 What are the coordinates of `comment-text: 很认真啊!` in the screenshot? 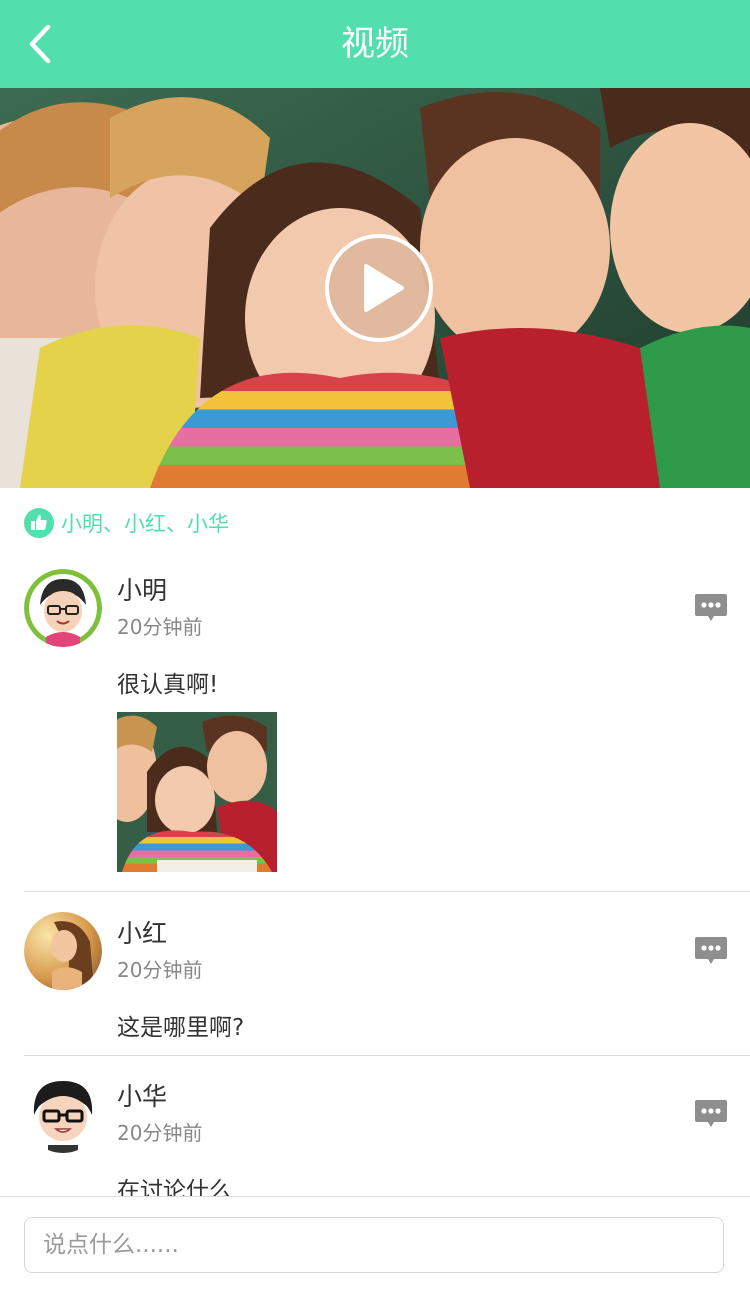 It's located at (168, 685).